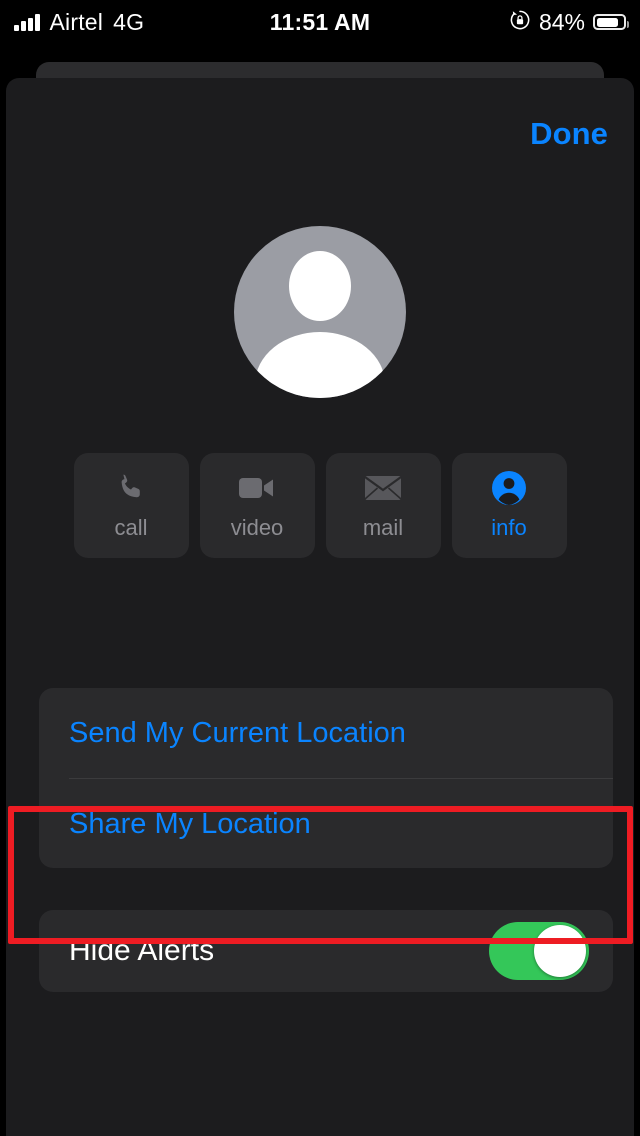  What do you see at coordinates (326, 824) in the screenshot?
I see `share-my-location-button: Share My Location` at bounding box center [326, 824].